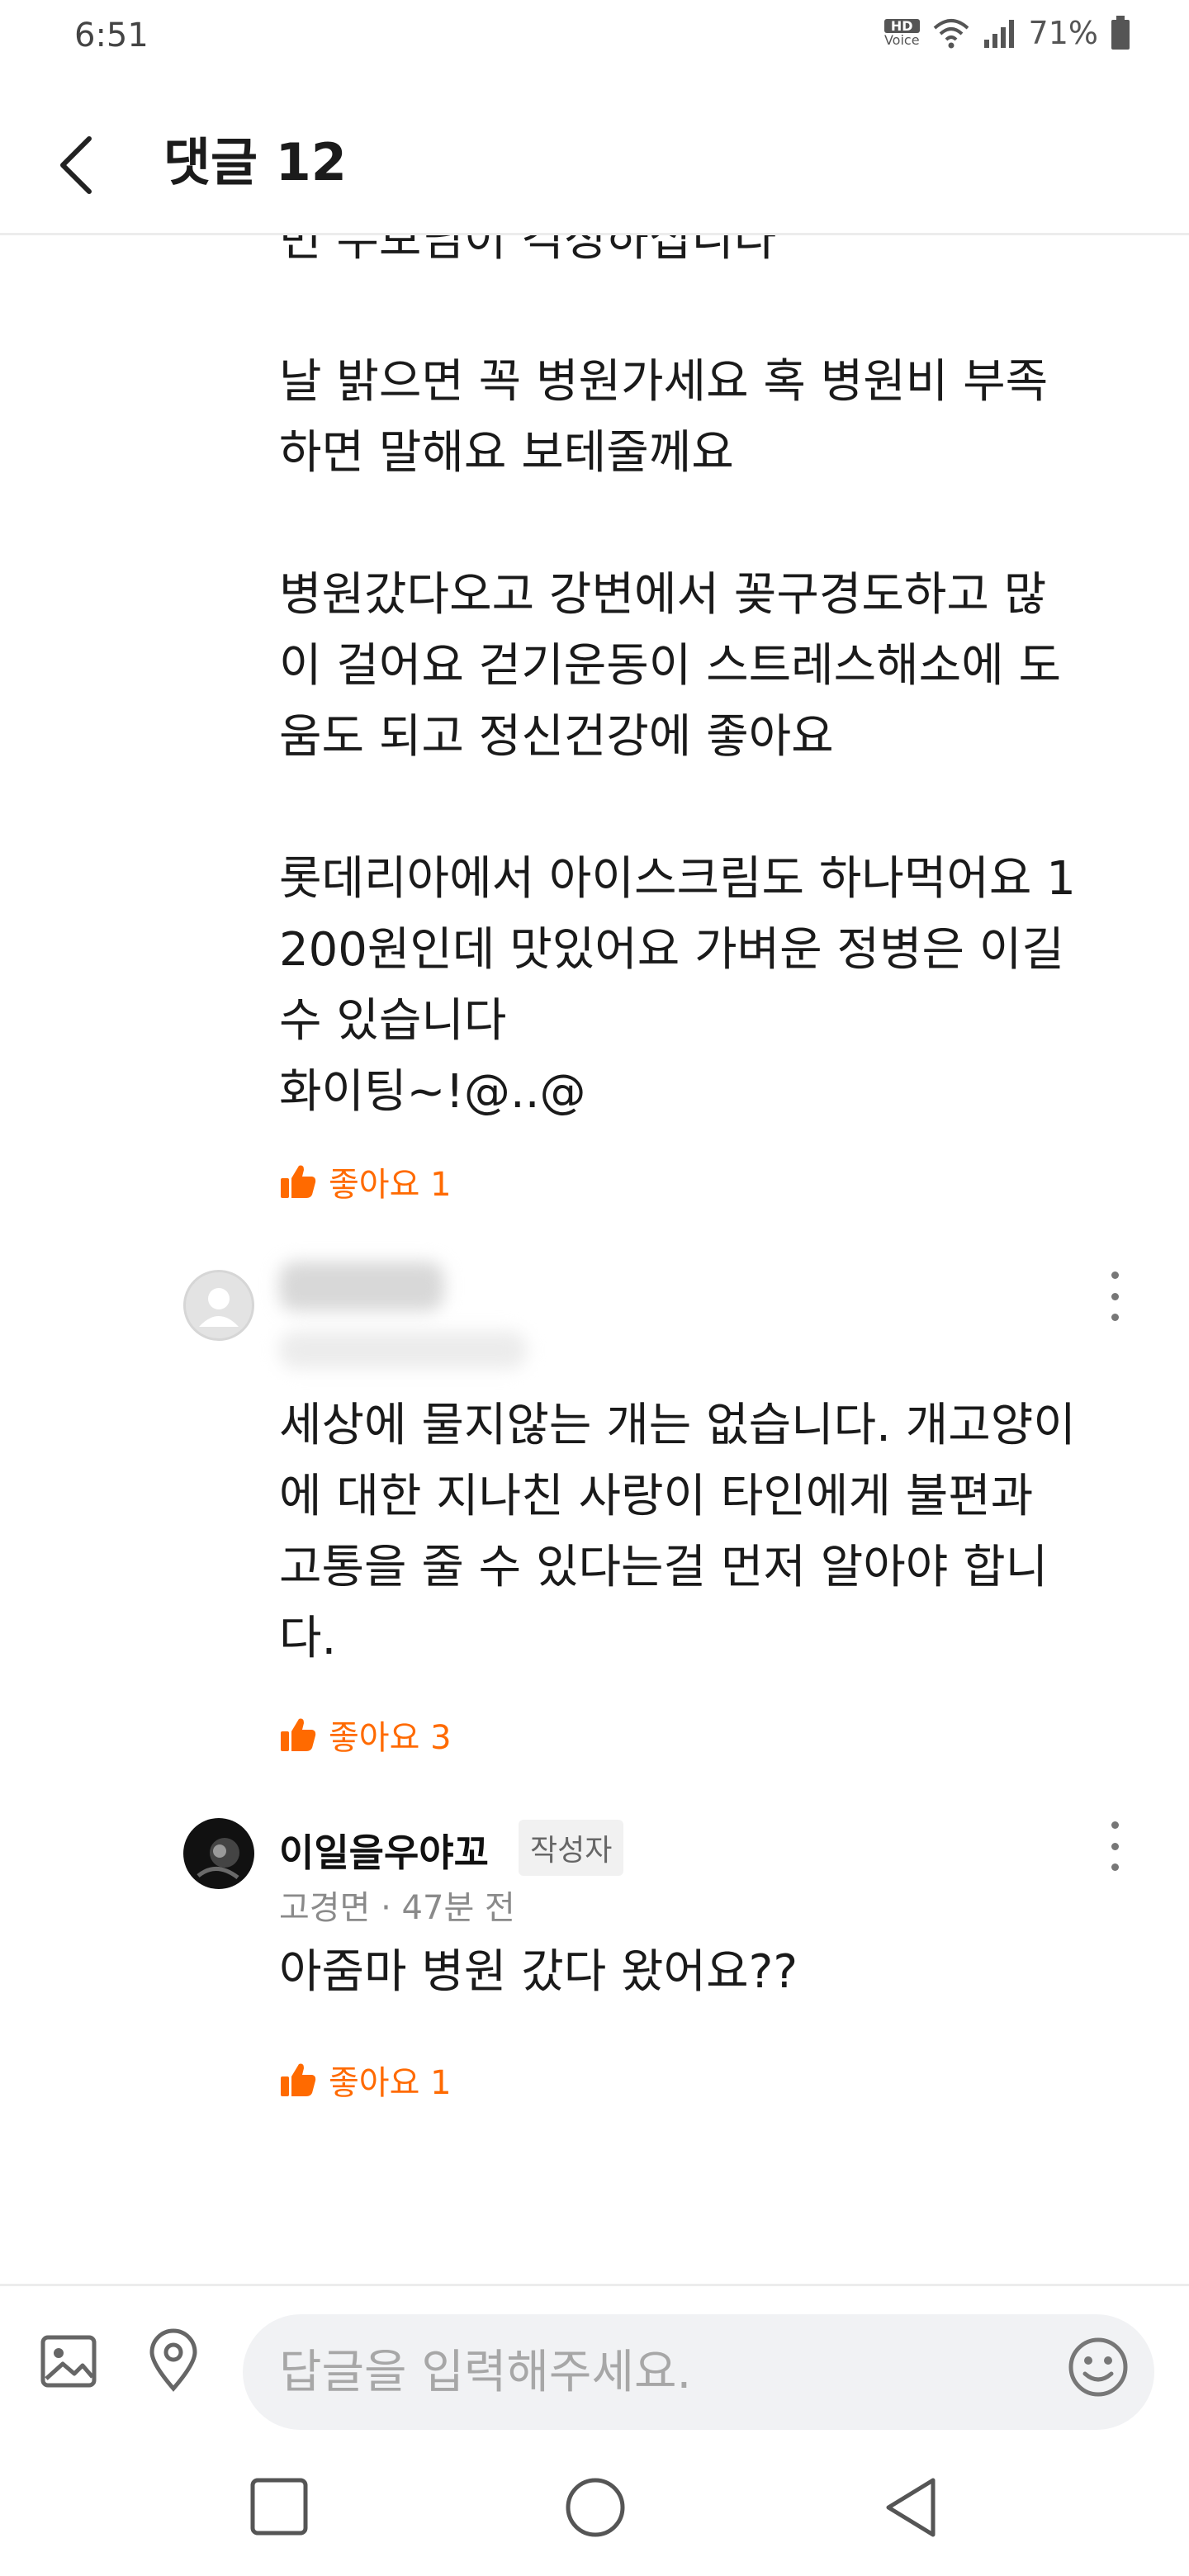 The width and height of the screenshot is (1189, 2576). Describe the element at coordinates (280, 2507) in the screenshot. I see `recent-apps-icon` at that location.